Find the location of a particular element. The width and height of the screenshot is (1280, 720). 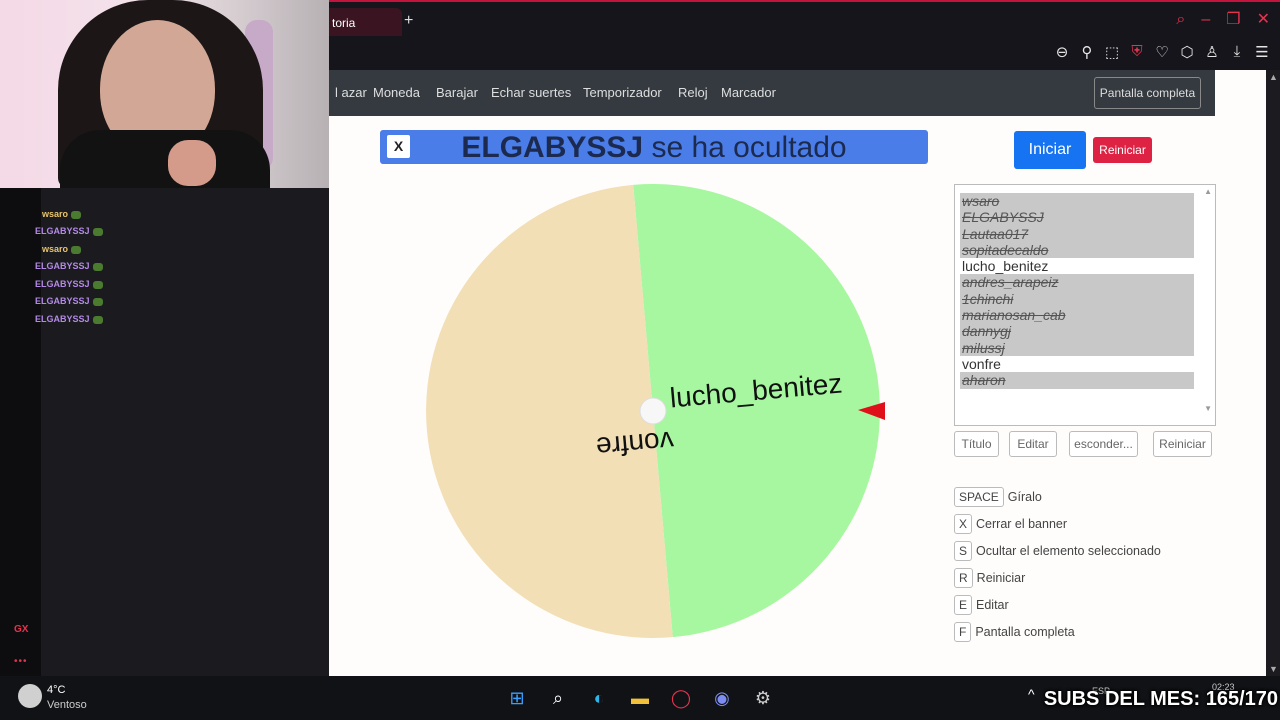

shortcut-item: SPACE Gíralo is located at coordinates (998, 497).